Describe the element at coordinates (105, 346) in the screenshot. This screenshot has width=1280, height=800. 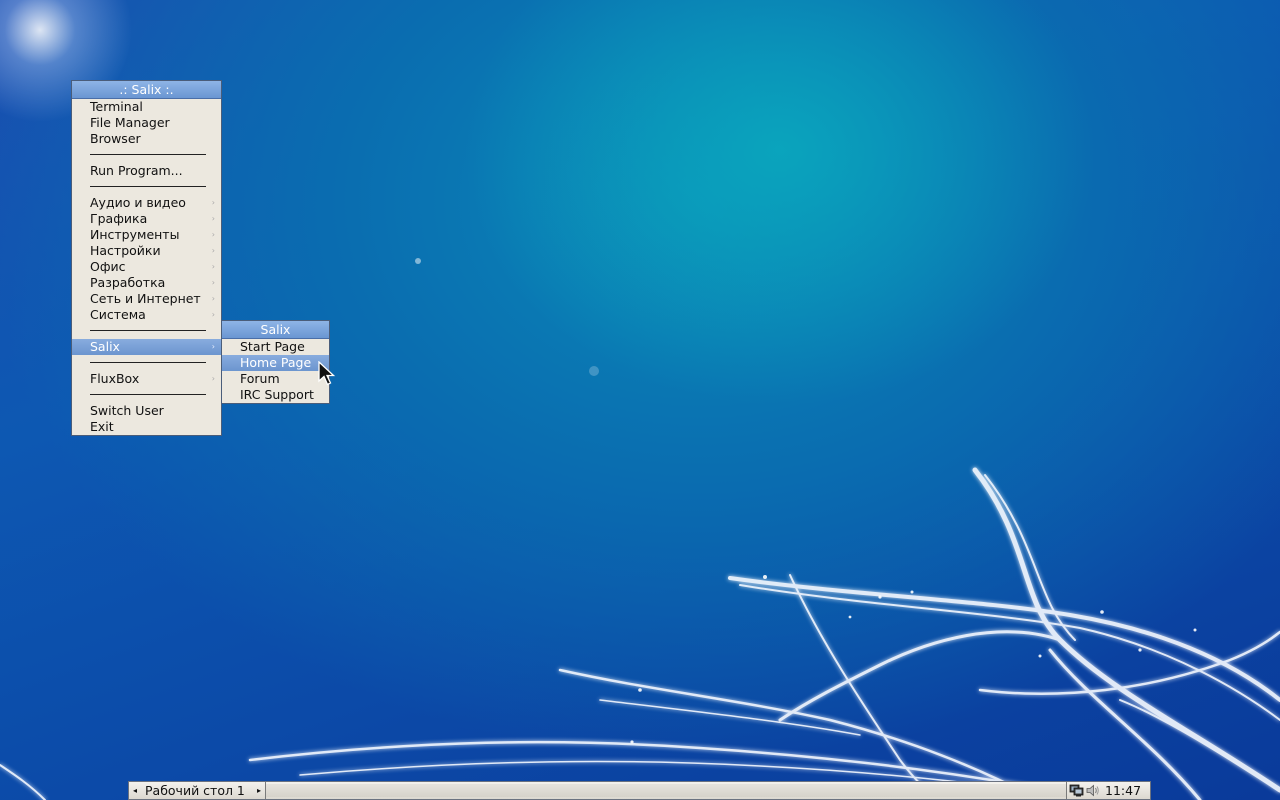
I see `menu-item-label: Salix` at that location.